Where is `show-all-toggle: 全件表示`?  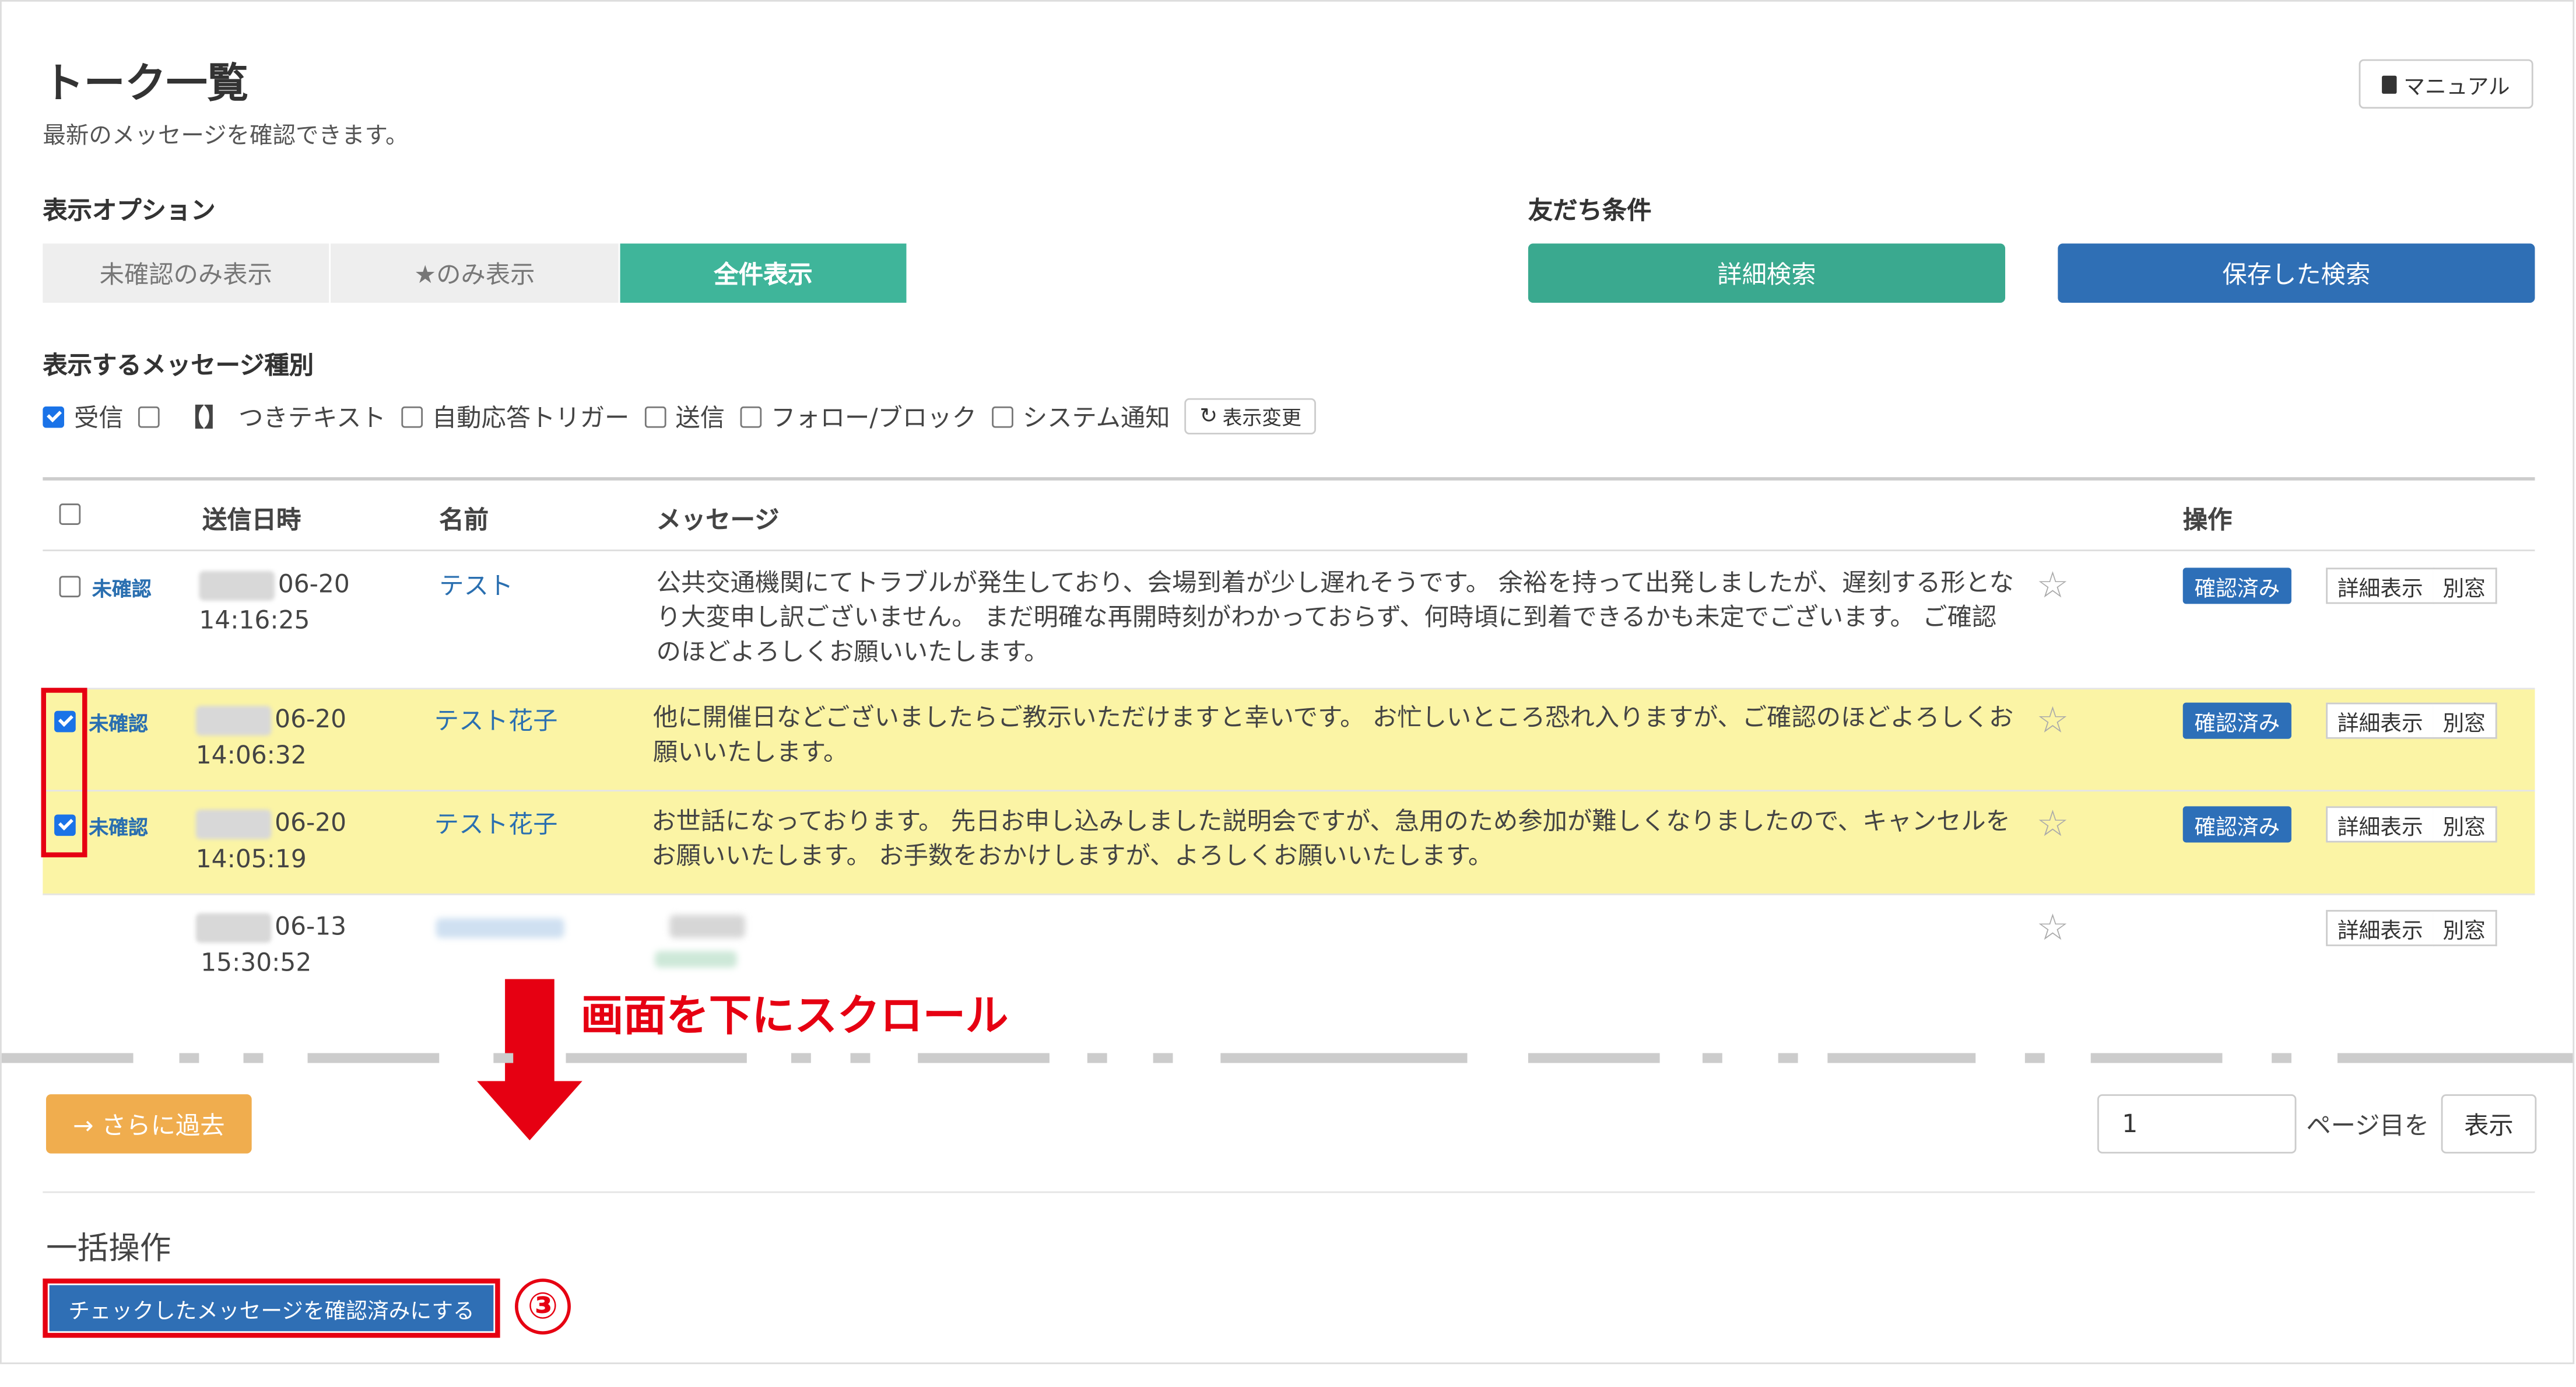
show-all-toggle: 全件表示 is located at coordinates (763, 273).